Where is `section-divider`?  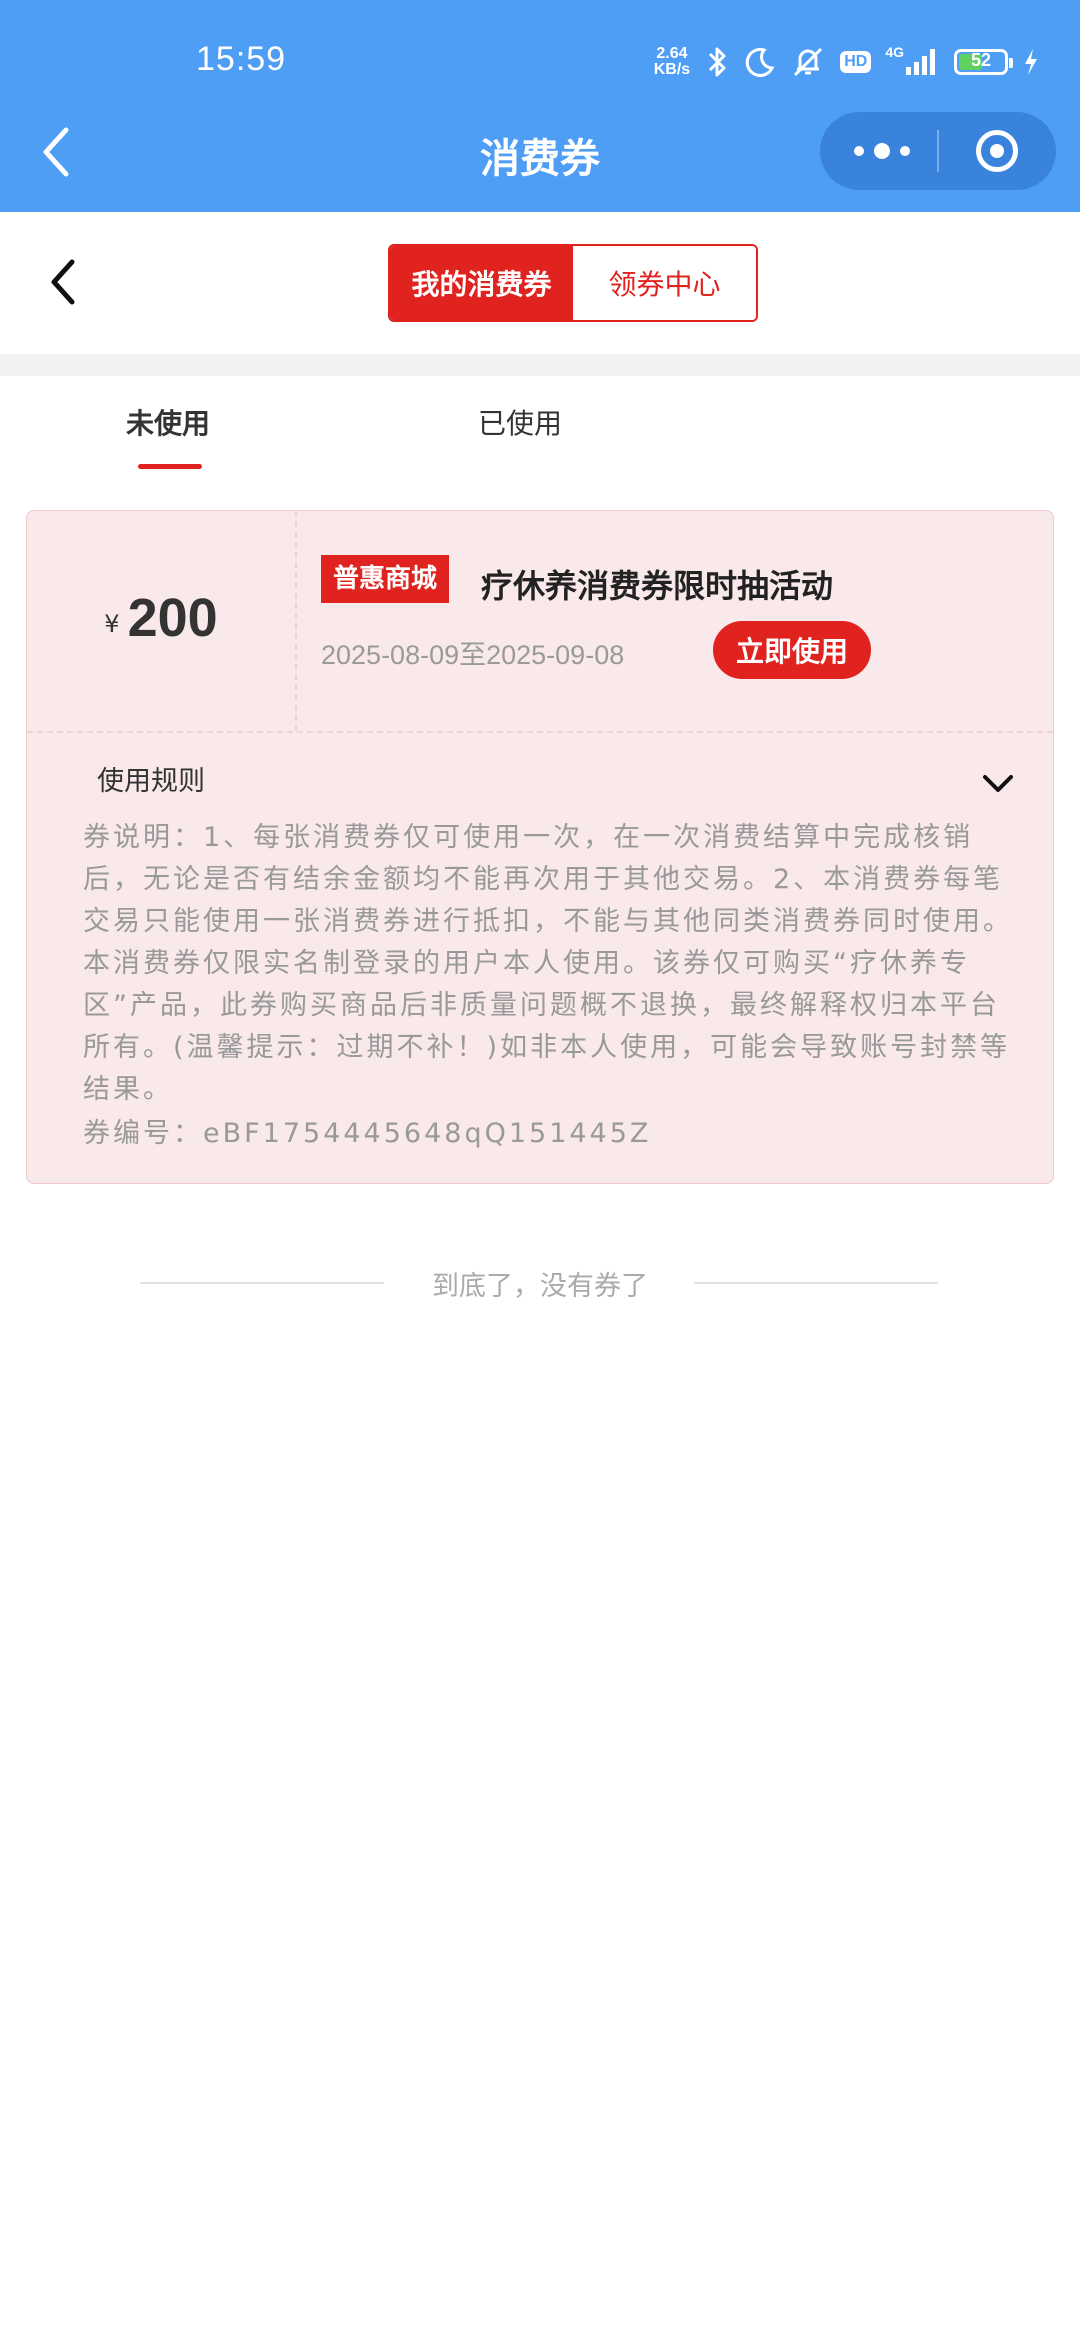 section-divider is located at coordinates (540, 365).